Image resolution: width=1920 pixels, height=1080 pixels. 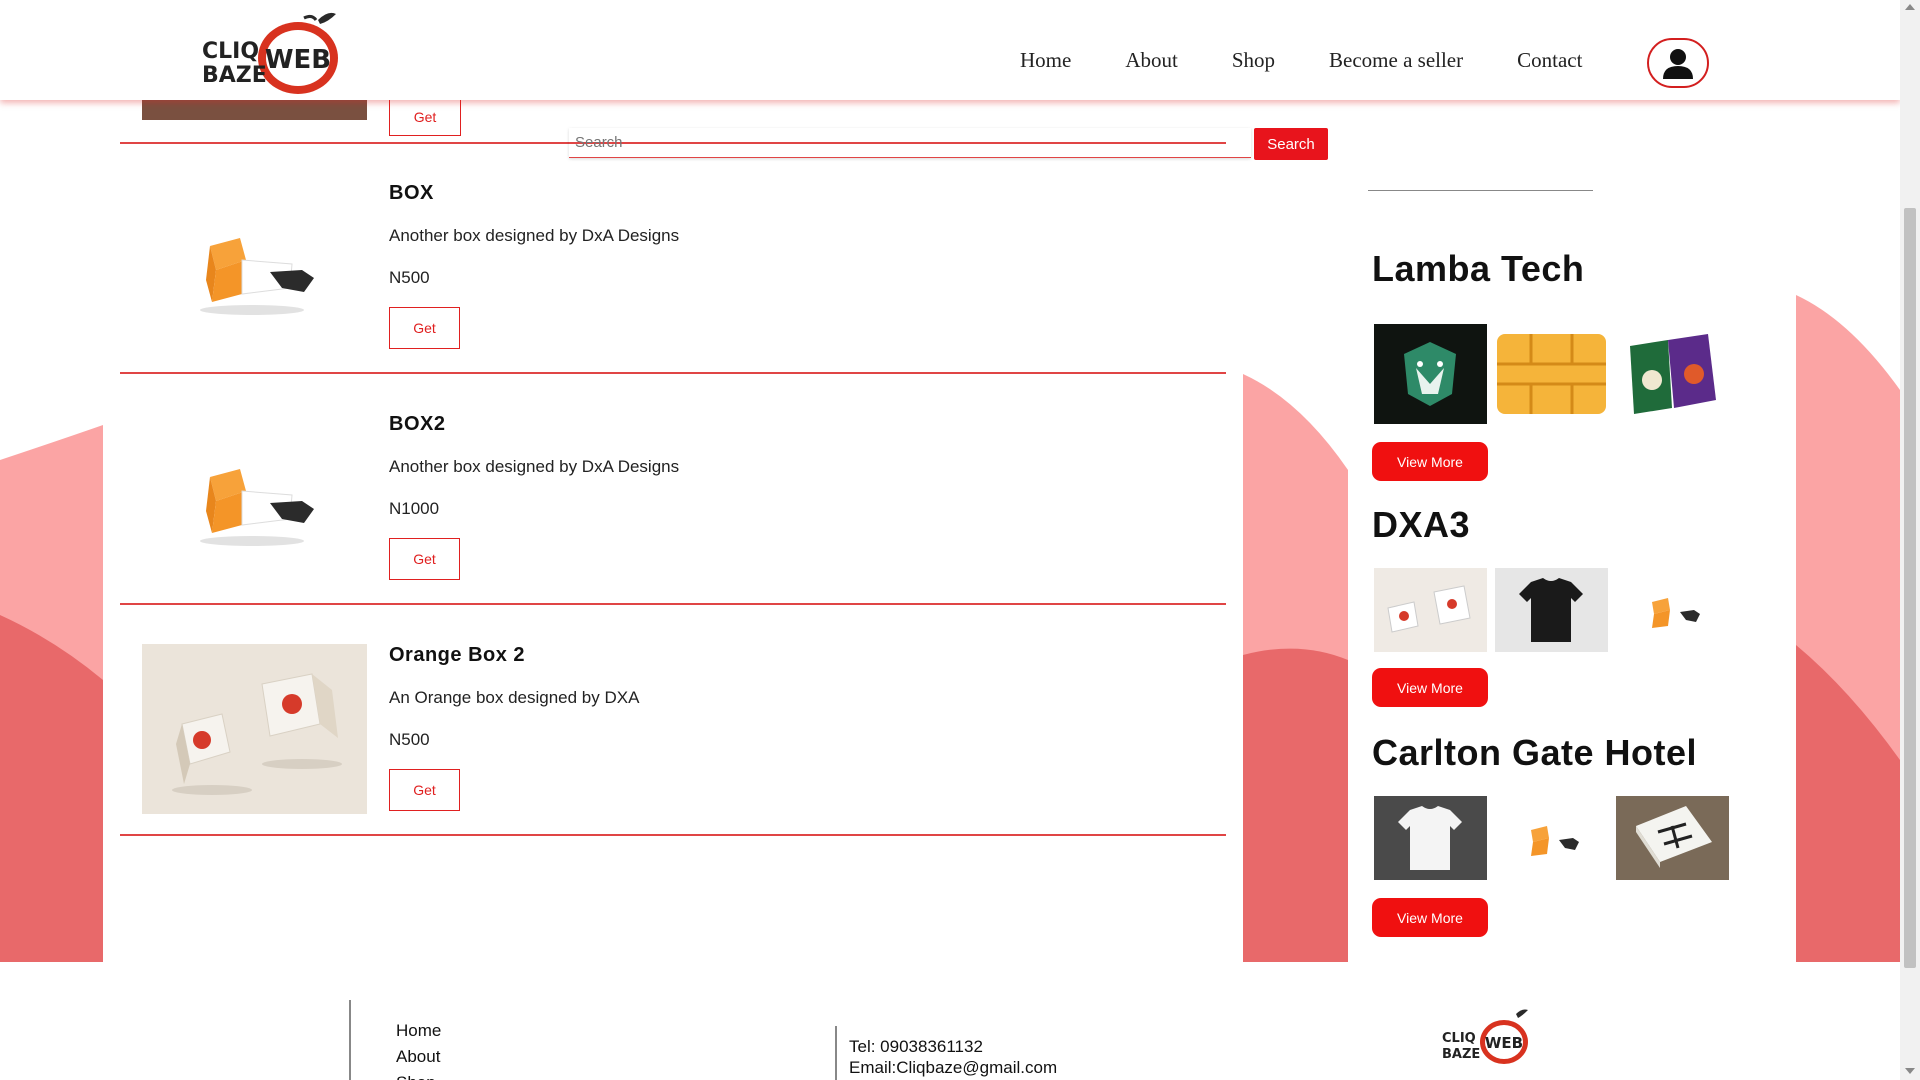 What do you see at coordinates (1461, 1054) in the screenshot?
I see `footer-logo-text-bottom: BAZE` at bounding box center [1461, 1054].